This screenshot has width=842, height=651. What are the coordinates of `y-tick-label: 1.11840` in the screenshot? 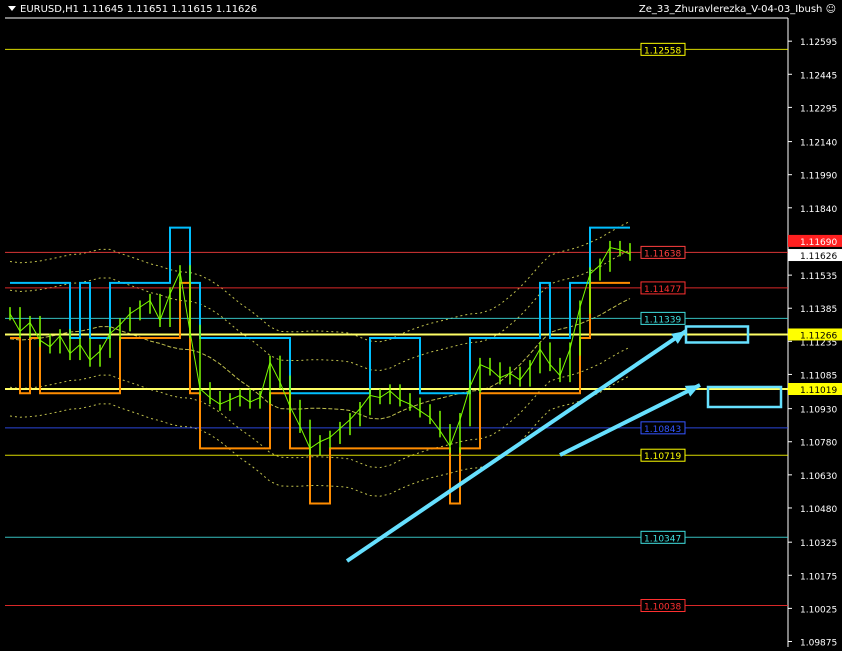 It's located at (818, 210).